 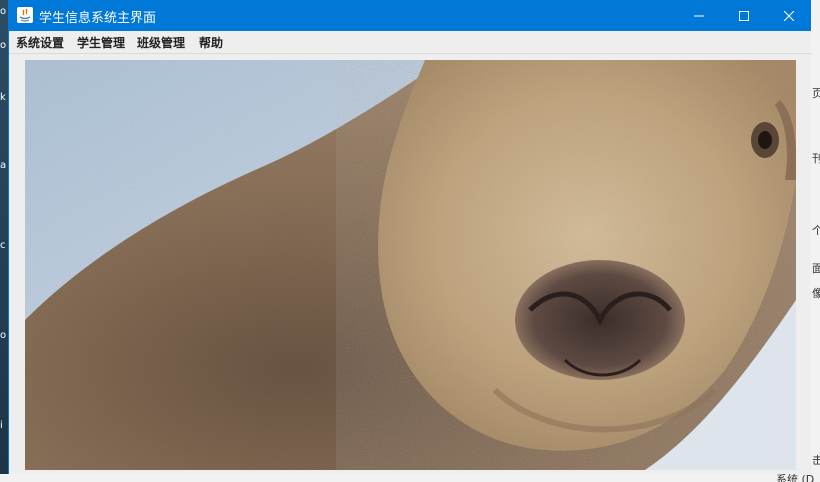 What do you see at coordinates (25, 15) in the screenshot?
I see `java-app-icon` at bounding box center [25, 15].